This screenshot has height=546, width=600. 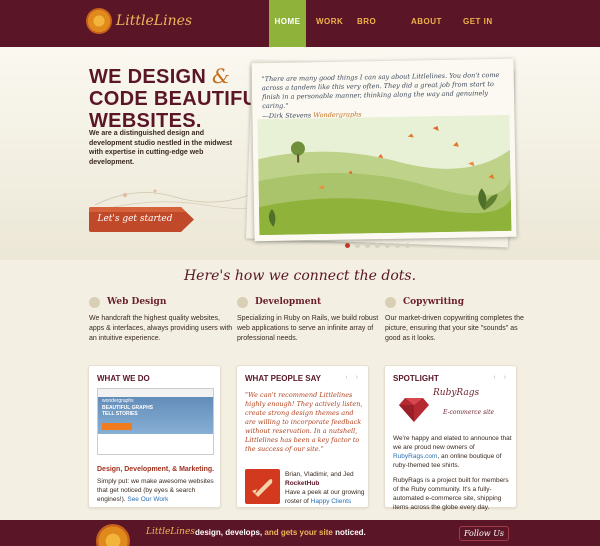 What do you see at coordinates (416, 378) in the screenshot?
I see `box-title: SPOTLIGHT` at bounding box center [416, 378].